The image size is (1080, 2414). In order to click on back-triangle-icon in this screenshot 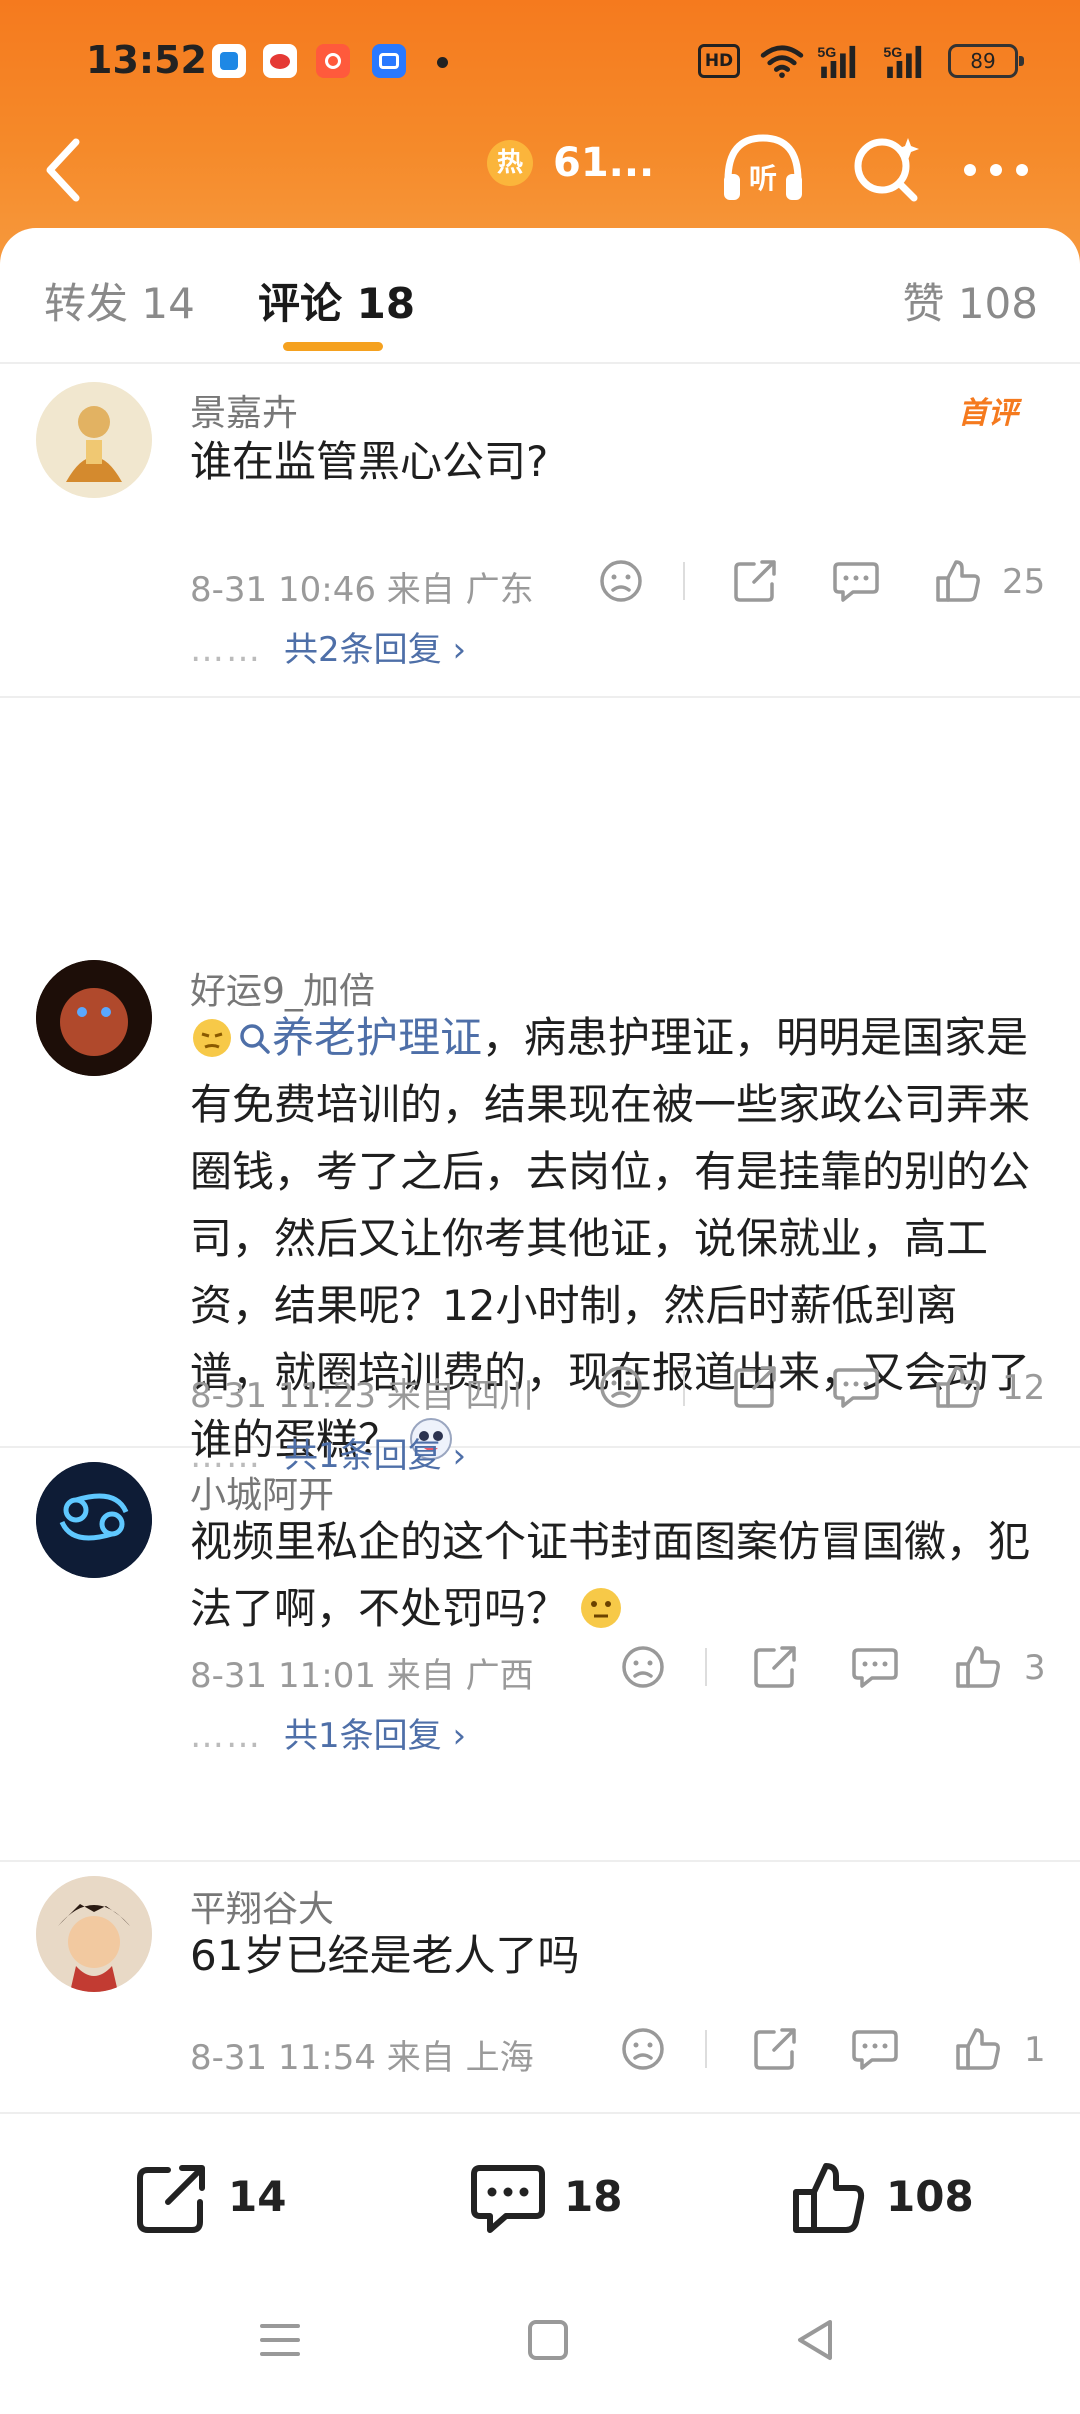, I will do `click(816, 2340)`.